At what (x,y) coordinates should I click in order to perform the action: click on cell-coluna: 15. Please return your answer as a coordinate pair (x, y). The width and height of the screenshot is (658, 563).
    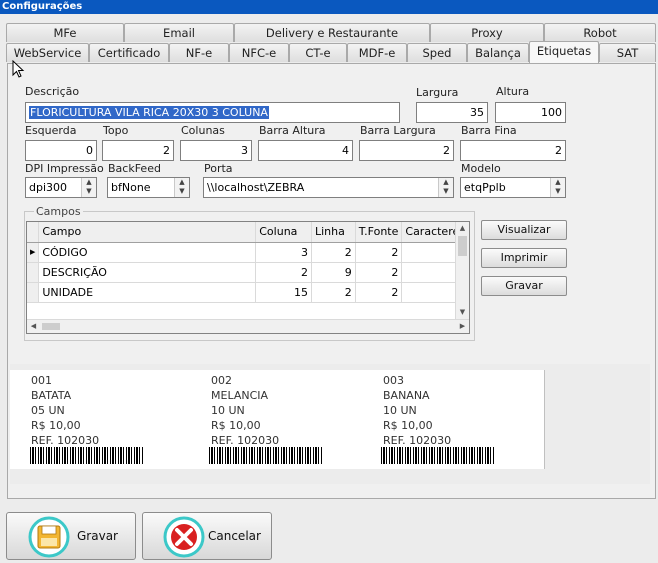
    Looking at the image, I should click on (283, 292).